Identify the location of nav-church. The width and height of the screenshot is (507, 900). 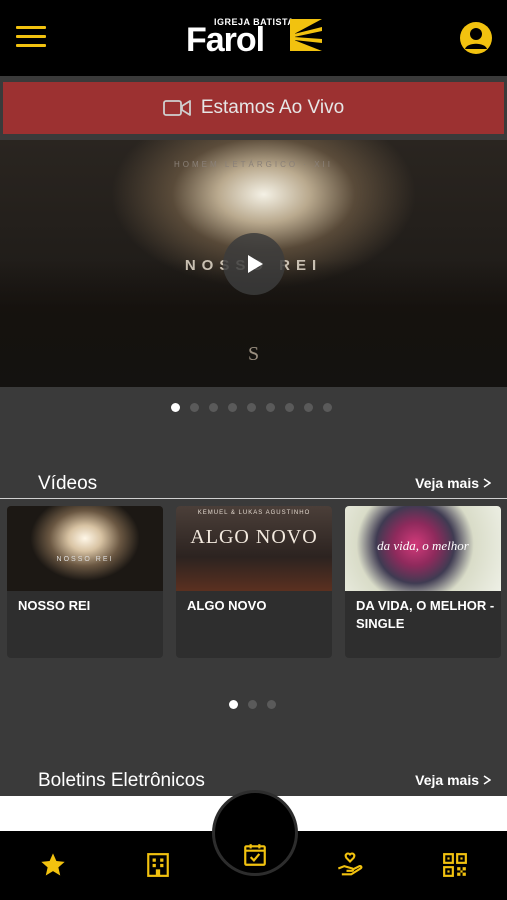
(158, 865).